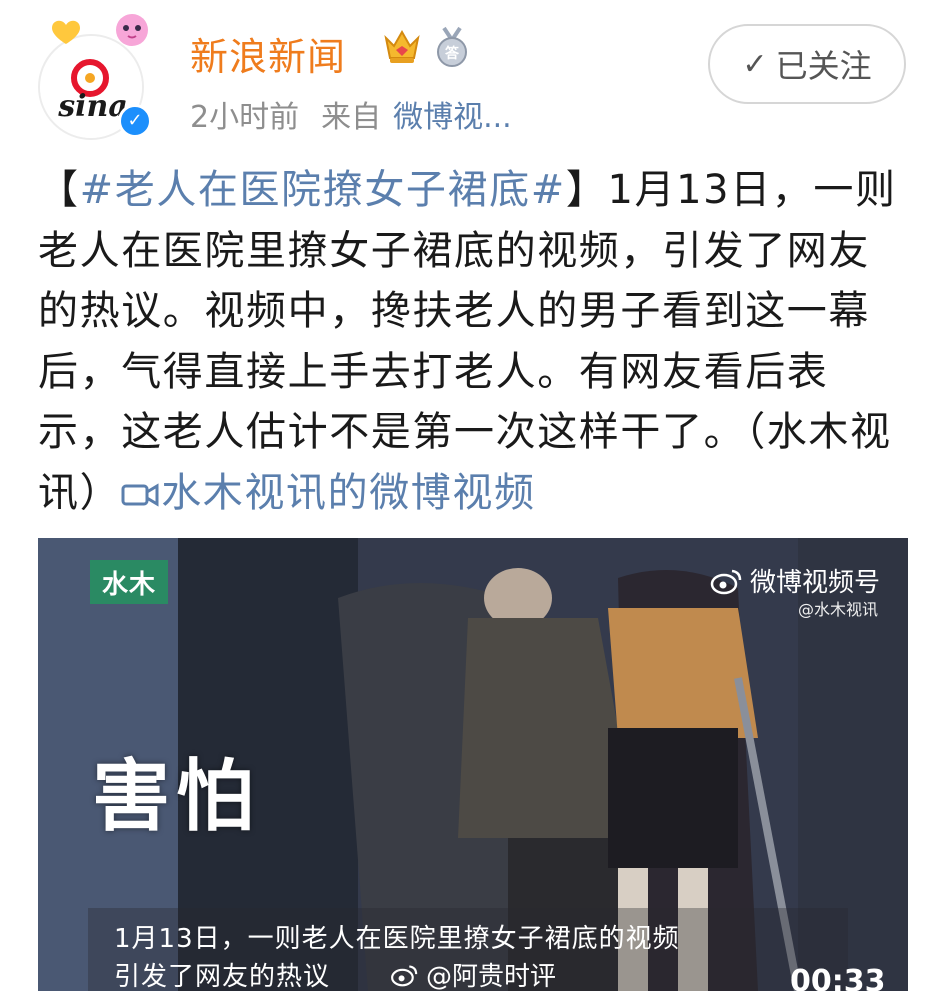 The width and height of the screenshot is (944, 991). I want to click on weibo-video-badge: 微博视频号, so click(795, 580).